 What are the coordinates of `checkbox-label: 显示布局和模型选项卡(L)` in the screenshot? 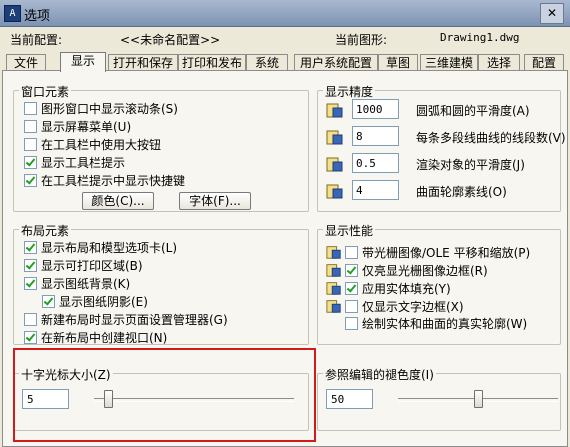 It's located at (109, 248).